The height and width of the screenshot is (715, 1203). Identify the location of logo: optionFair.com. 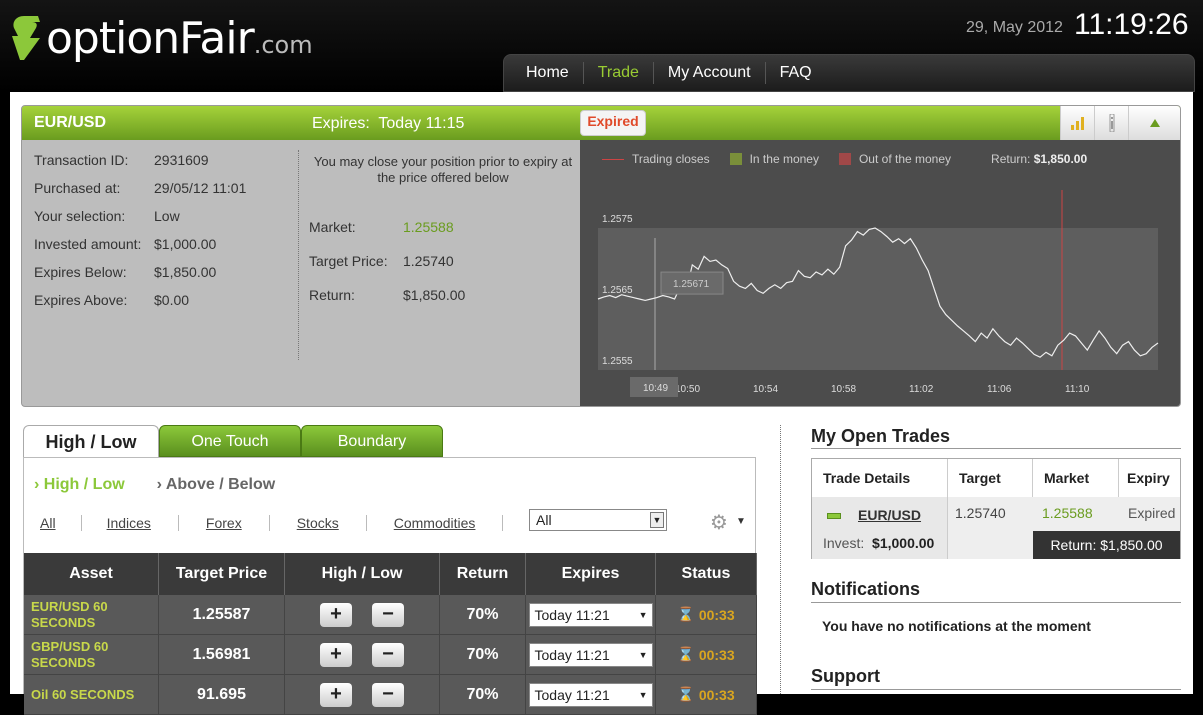
(161, 38).